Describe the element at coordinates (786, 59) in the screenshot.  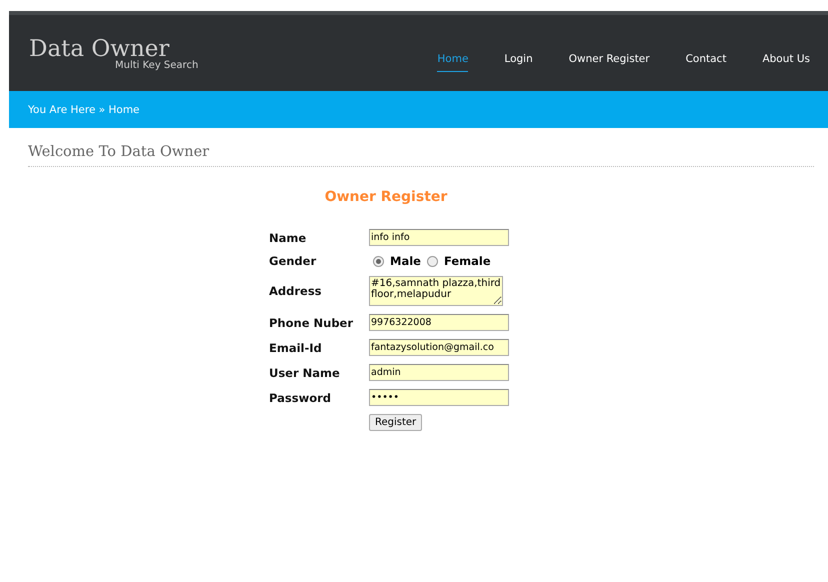
I see `nav-link: About Us` at that location.